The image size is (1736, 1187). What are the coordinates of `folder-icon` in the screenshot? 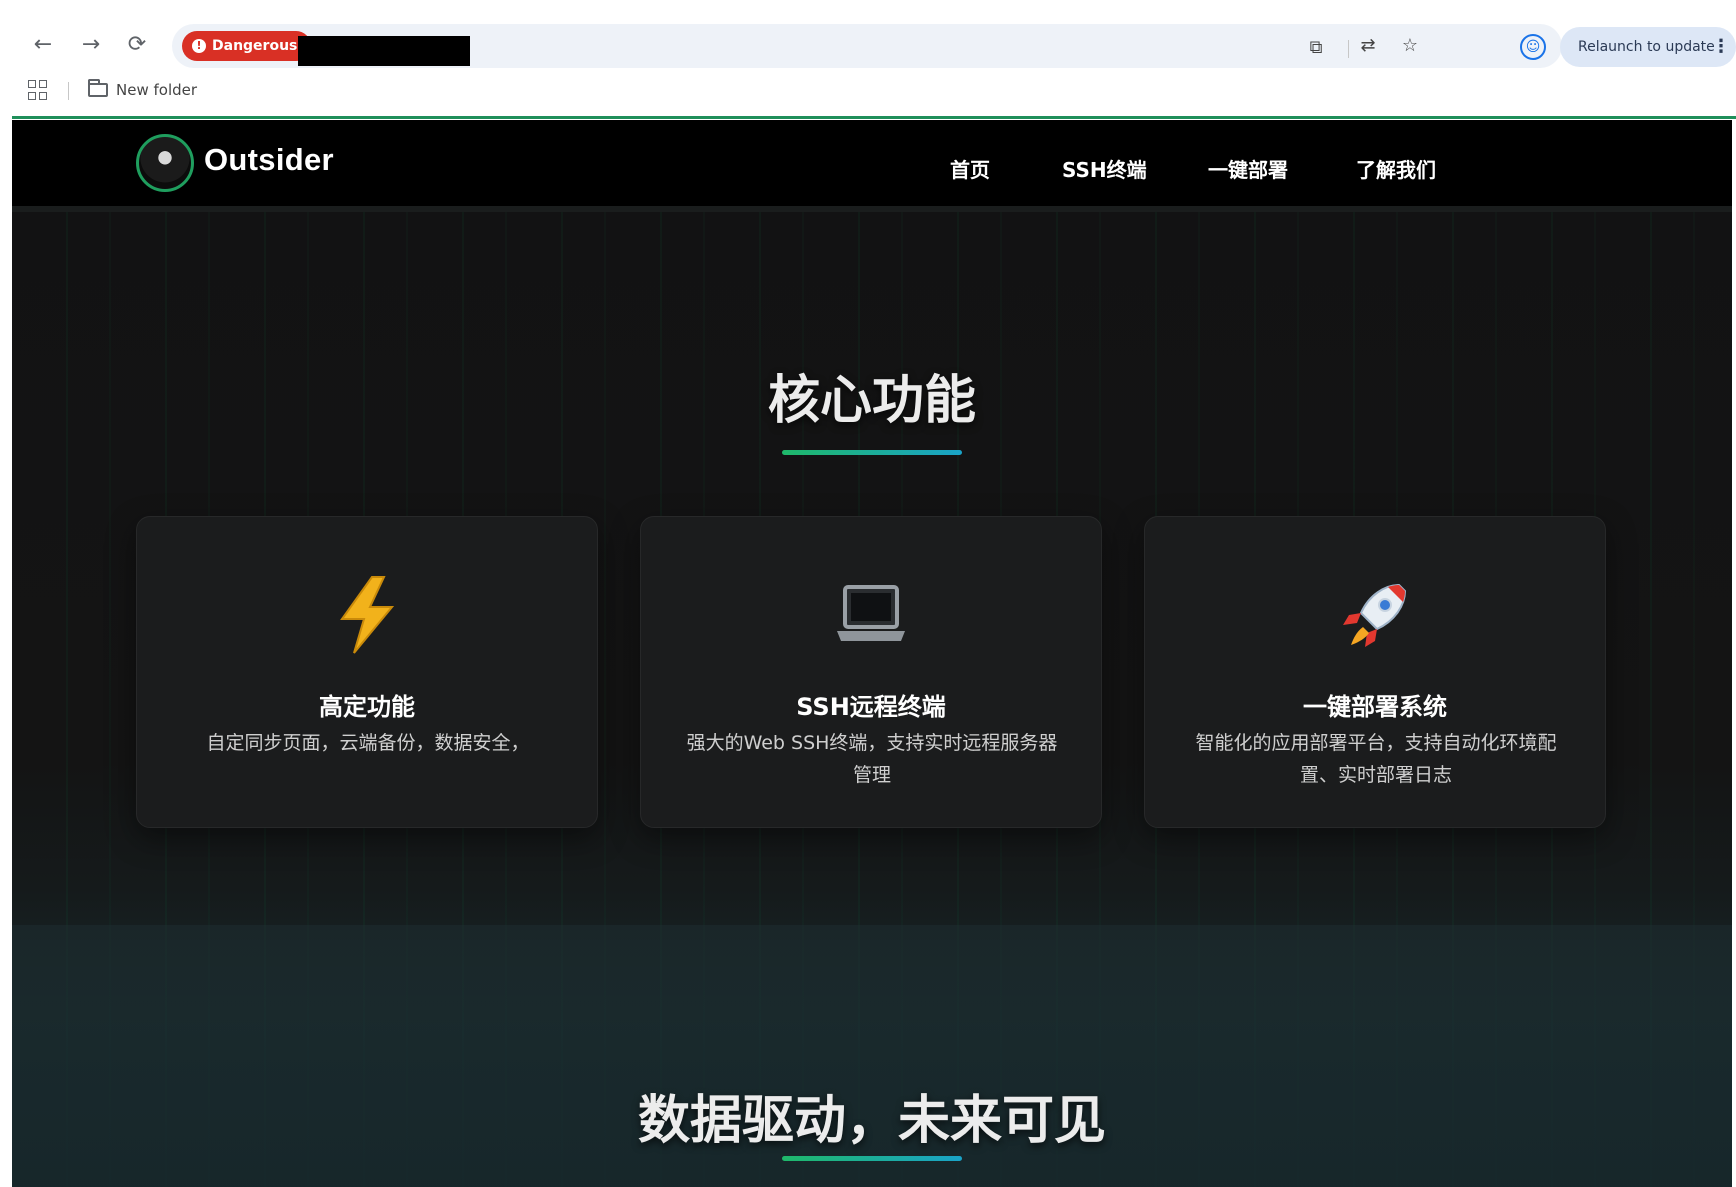 It's located at (98, 88).